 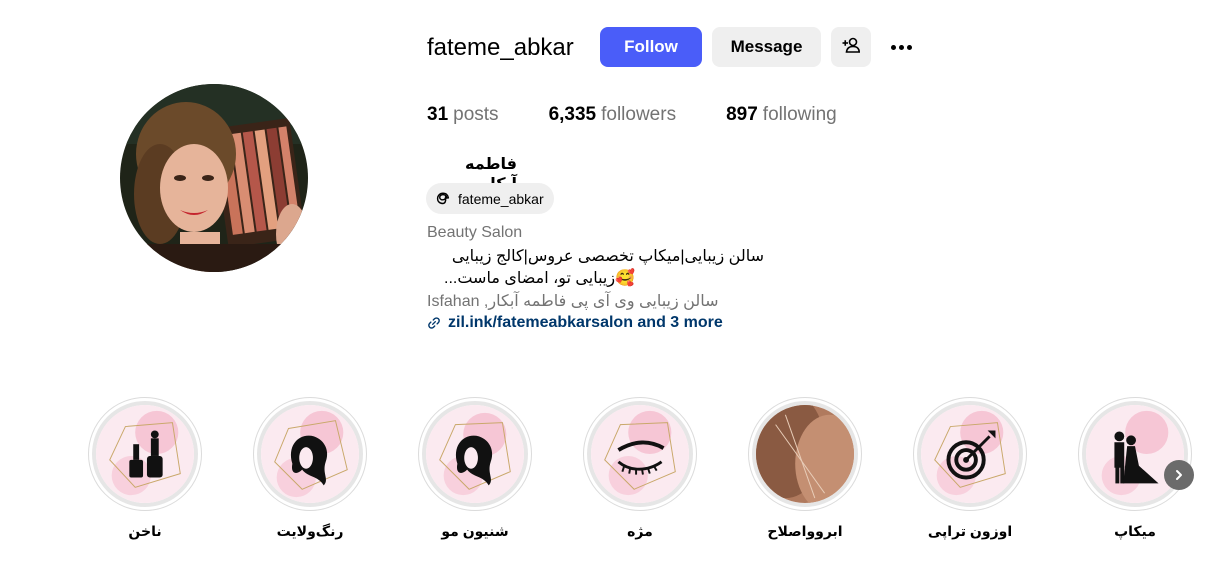 I want to click on profile-link: zil.ink/fatemeabkarsalon and 3 more, so click(x=575, y=323).